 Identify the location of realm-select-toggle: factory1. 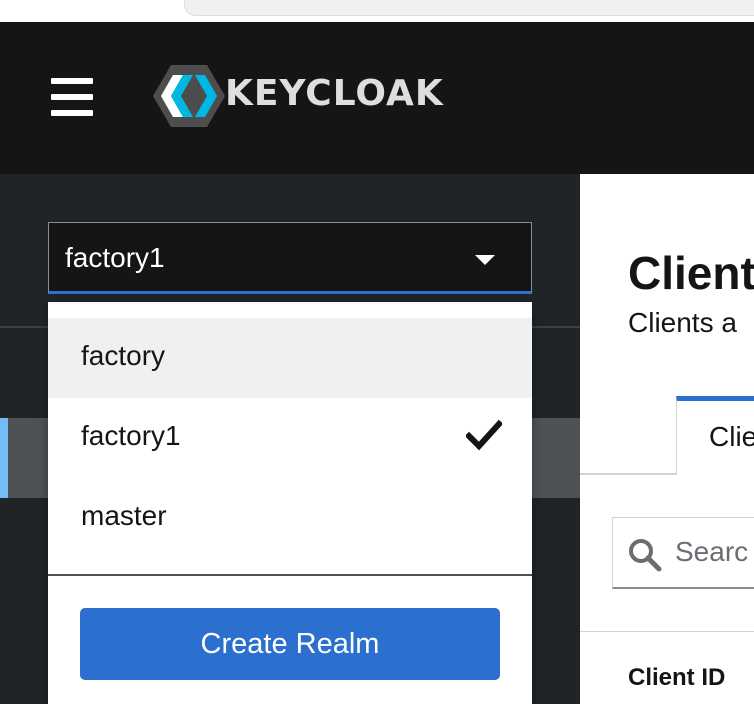
(290, 258).